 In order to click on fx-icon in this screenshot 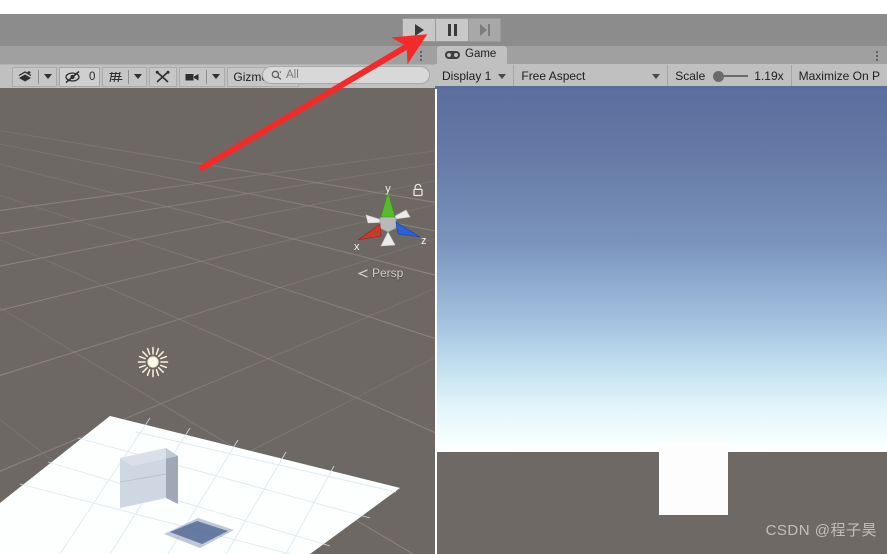, I will do `click(163, 77)`.